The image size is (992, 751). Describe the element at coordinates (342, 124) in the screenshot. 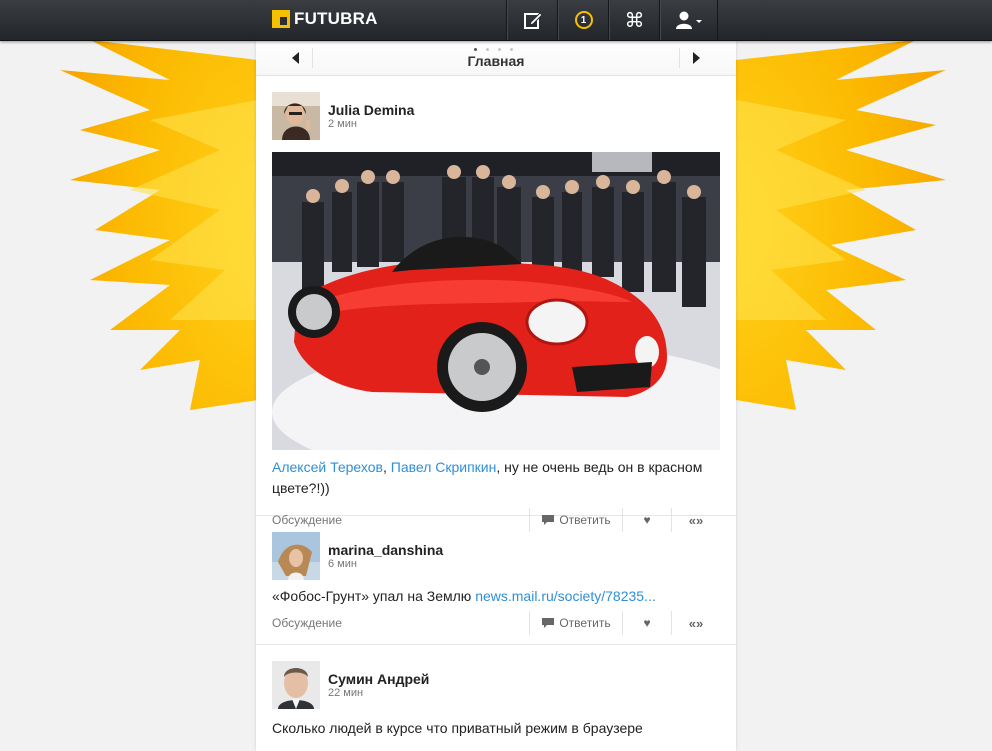

I see `post-time: 2 мин` at that location.